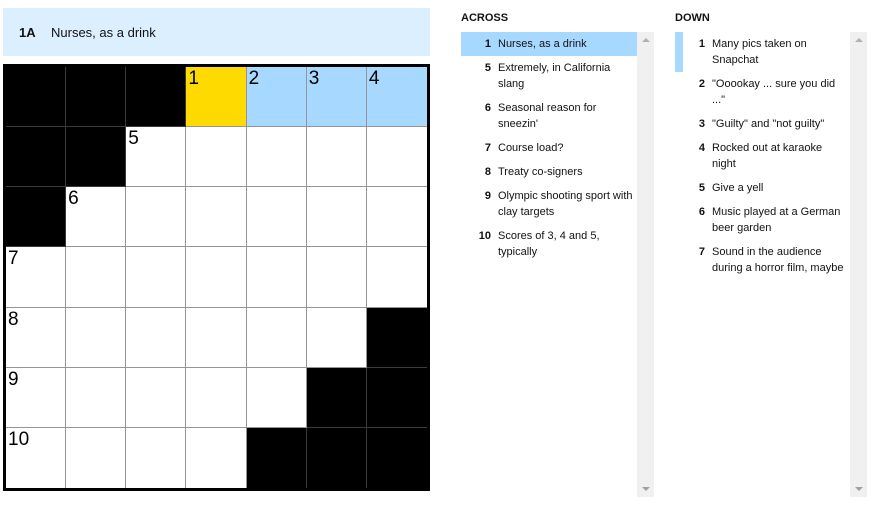 This screenshot has width=875, height=505. Describe the element at coordinates (565, 204) in the screenshot. I see `clue-text: Olympic shooting sport with clay targets` at that location.